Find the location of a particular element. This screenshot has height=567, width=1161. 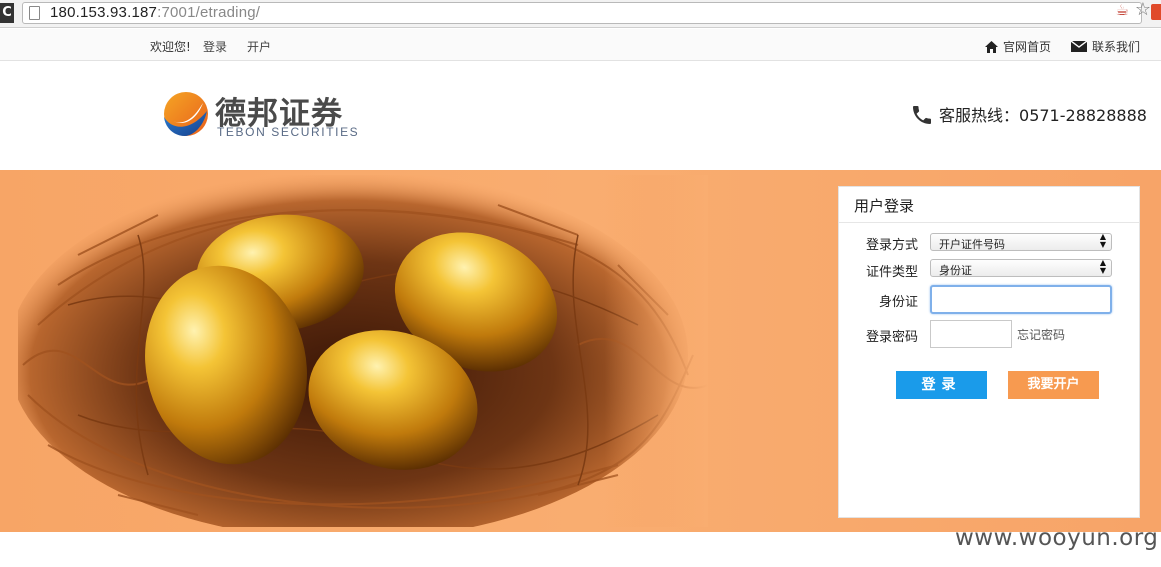

phone-icon is located at coordinates (922, 115).